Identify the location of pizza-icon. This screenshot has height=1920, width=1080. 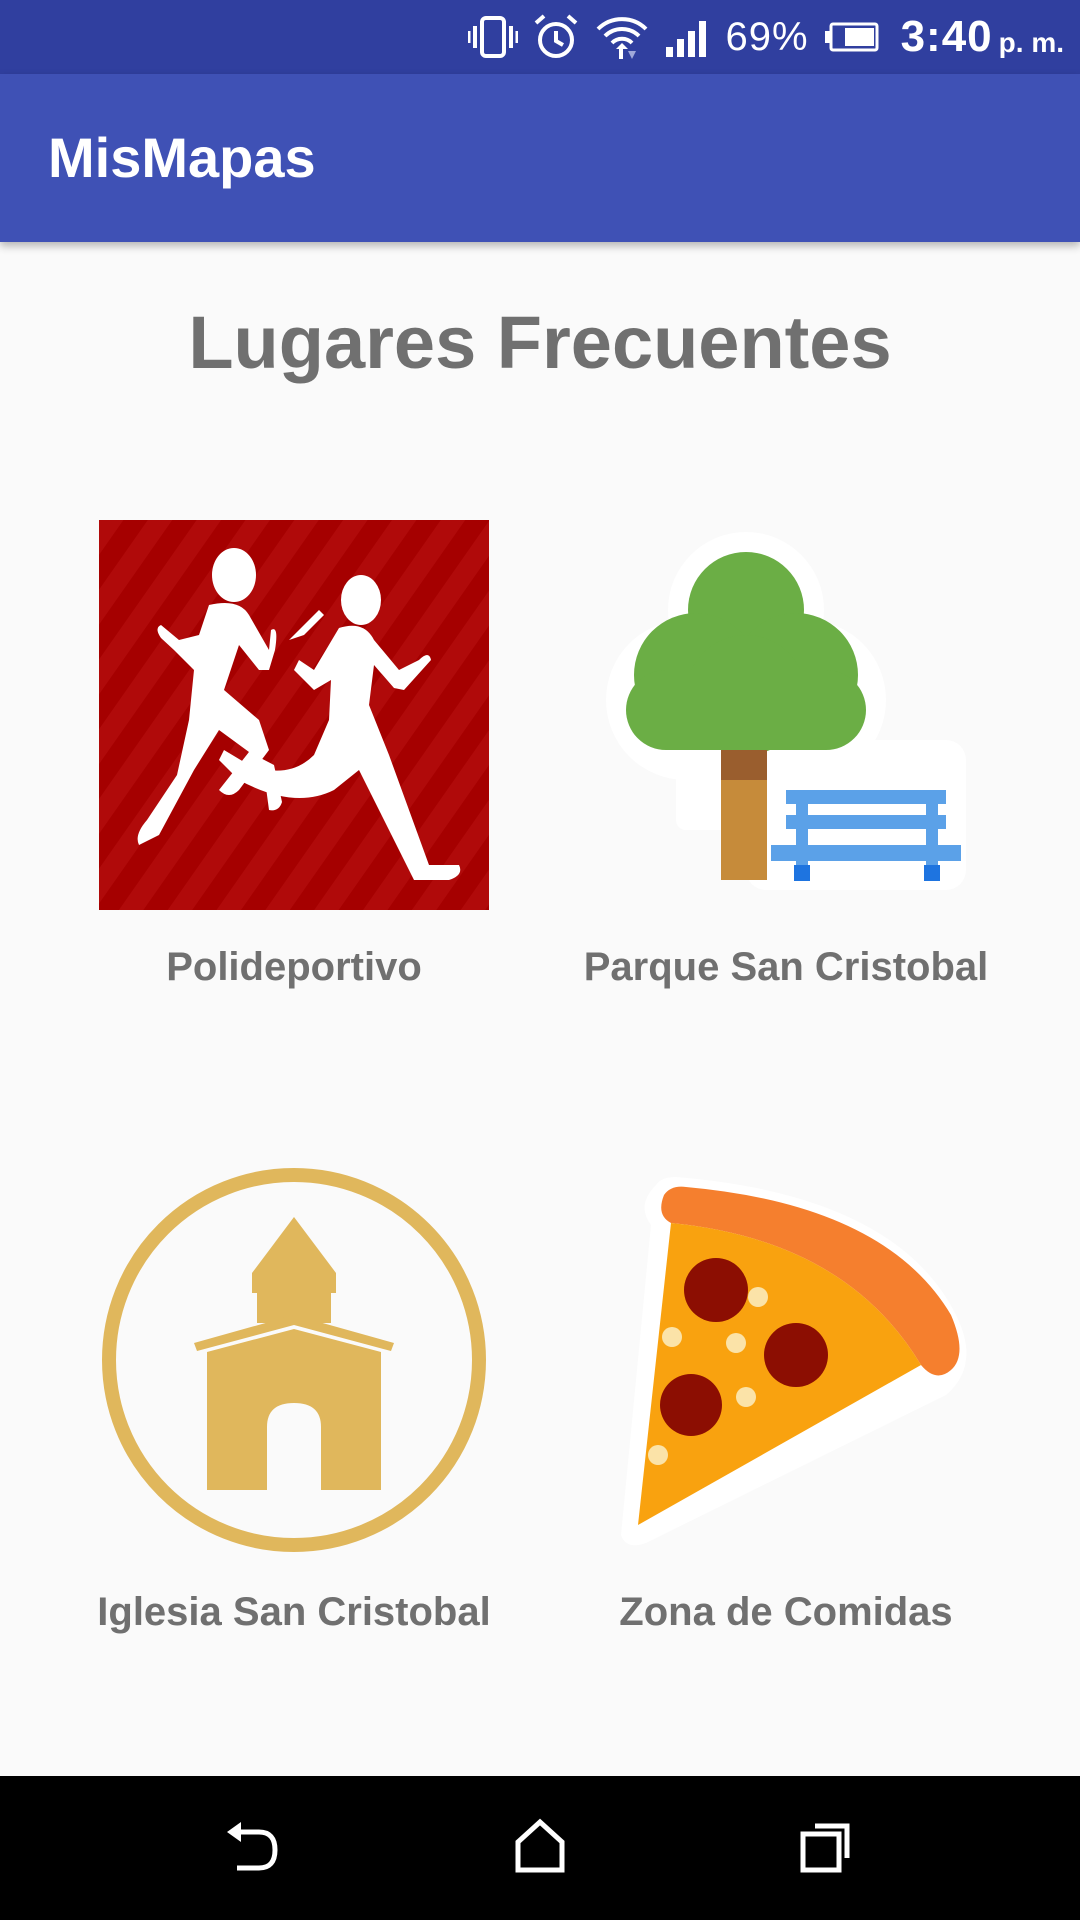
(791, 1360).